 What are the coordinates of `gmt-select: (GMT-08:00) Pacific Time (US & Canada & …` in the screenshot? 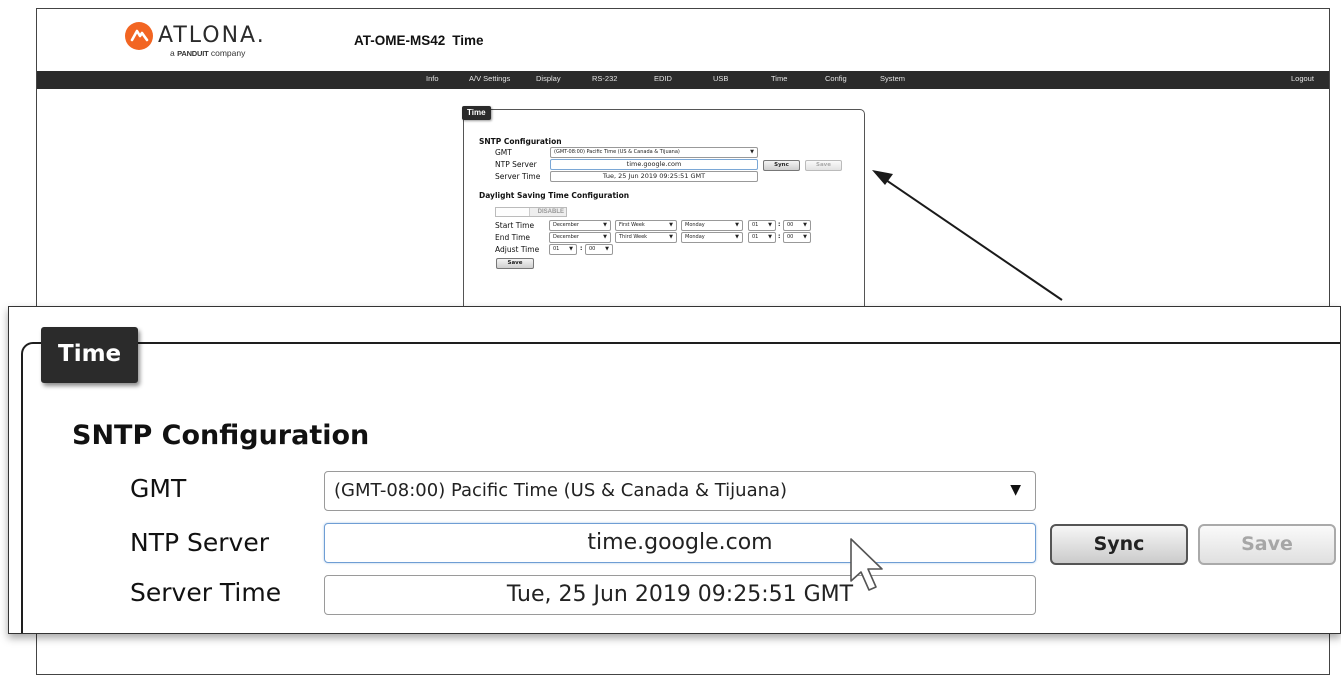 It's located at (654, 152).